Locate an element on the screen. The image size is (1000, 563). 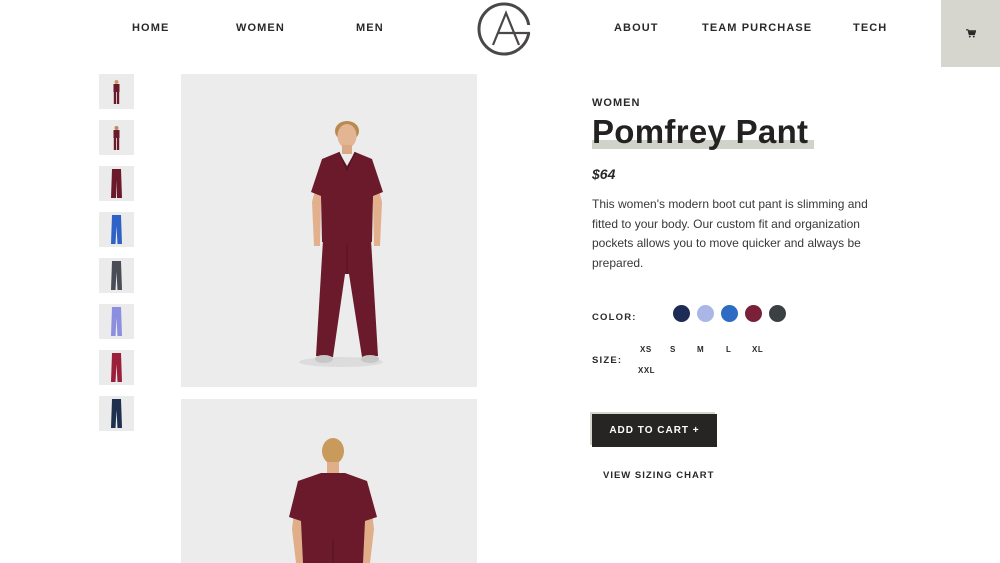
size-label: SIZE: is located at coordinates (607, 360).